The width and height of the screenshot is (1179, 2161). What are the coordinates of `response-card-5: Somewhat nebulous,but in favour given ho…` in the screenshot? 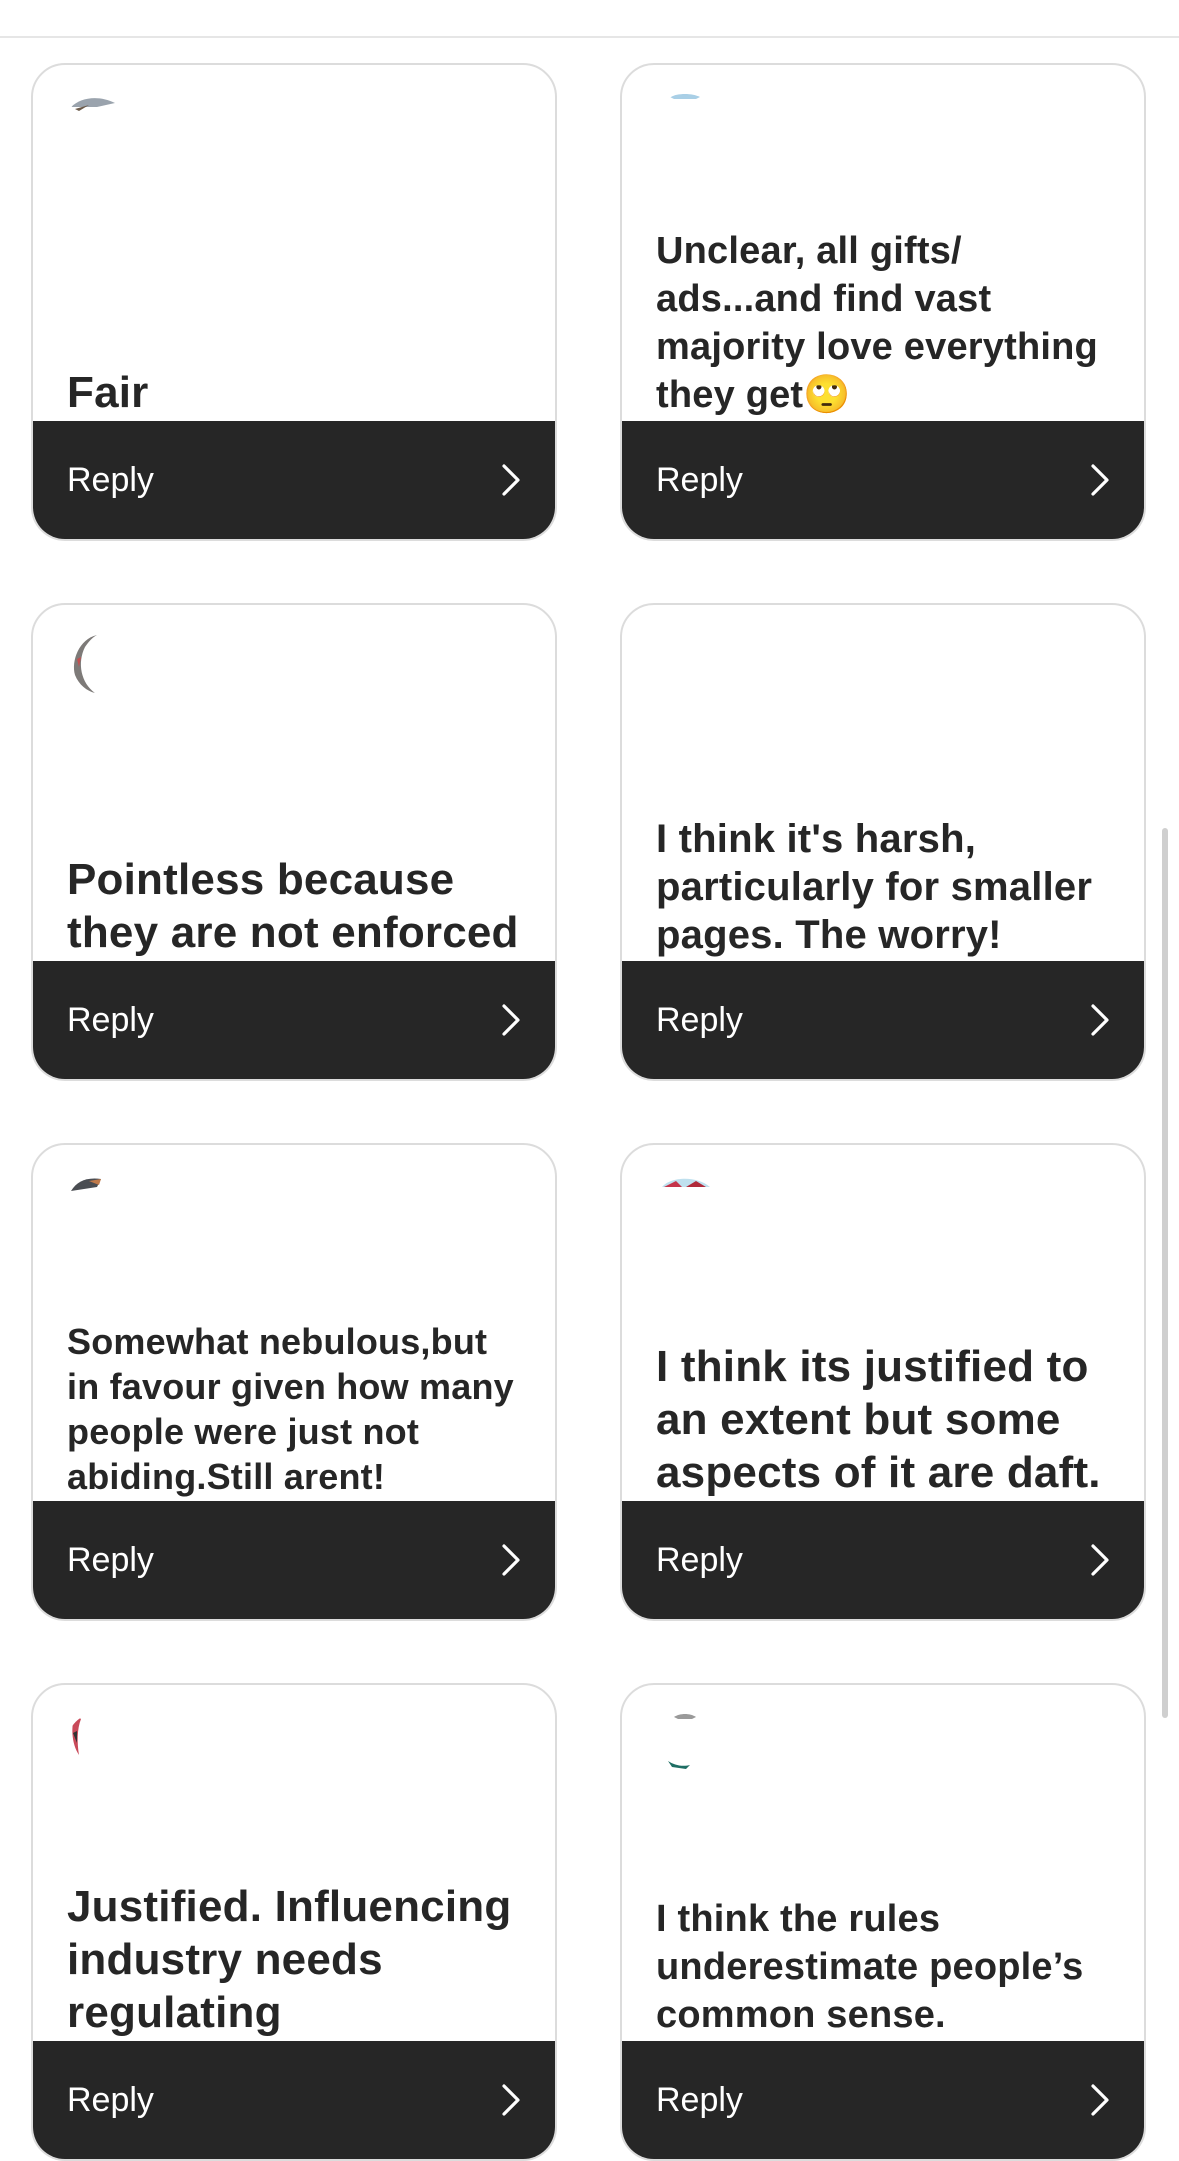 It's located at (294, 1382).